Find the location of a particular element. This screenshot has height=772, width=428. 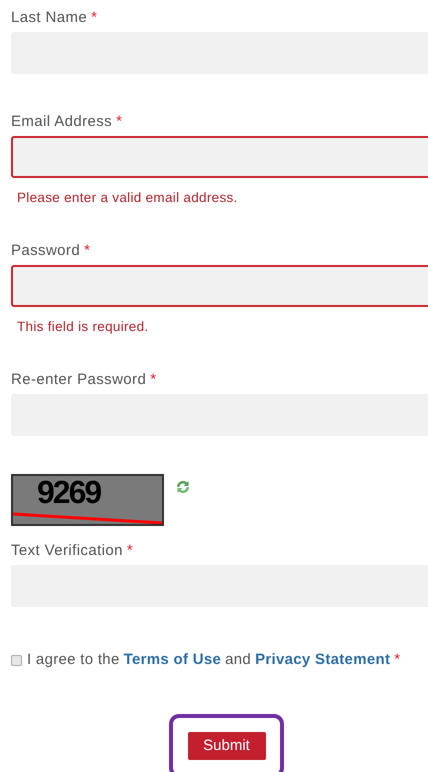

field-label: Email Address is located at coordinates (61, 122).